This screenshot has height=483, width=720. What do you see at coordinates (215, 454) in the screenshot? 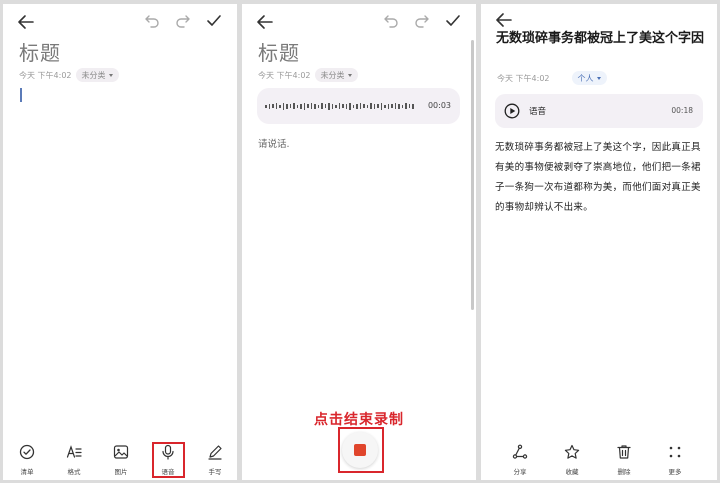
I see `pen-icon` at bounding box center [215, 454].